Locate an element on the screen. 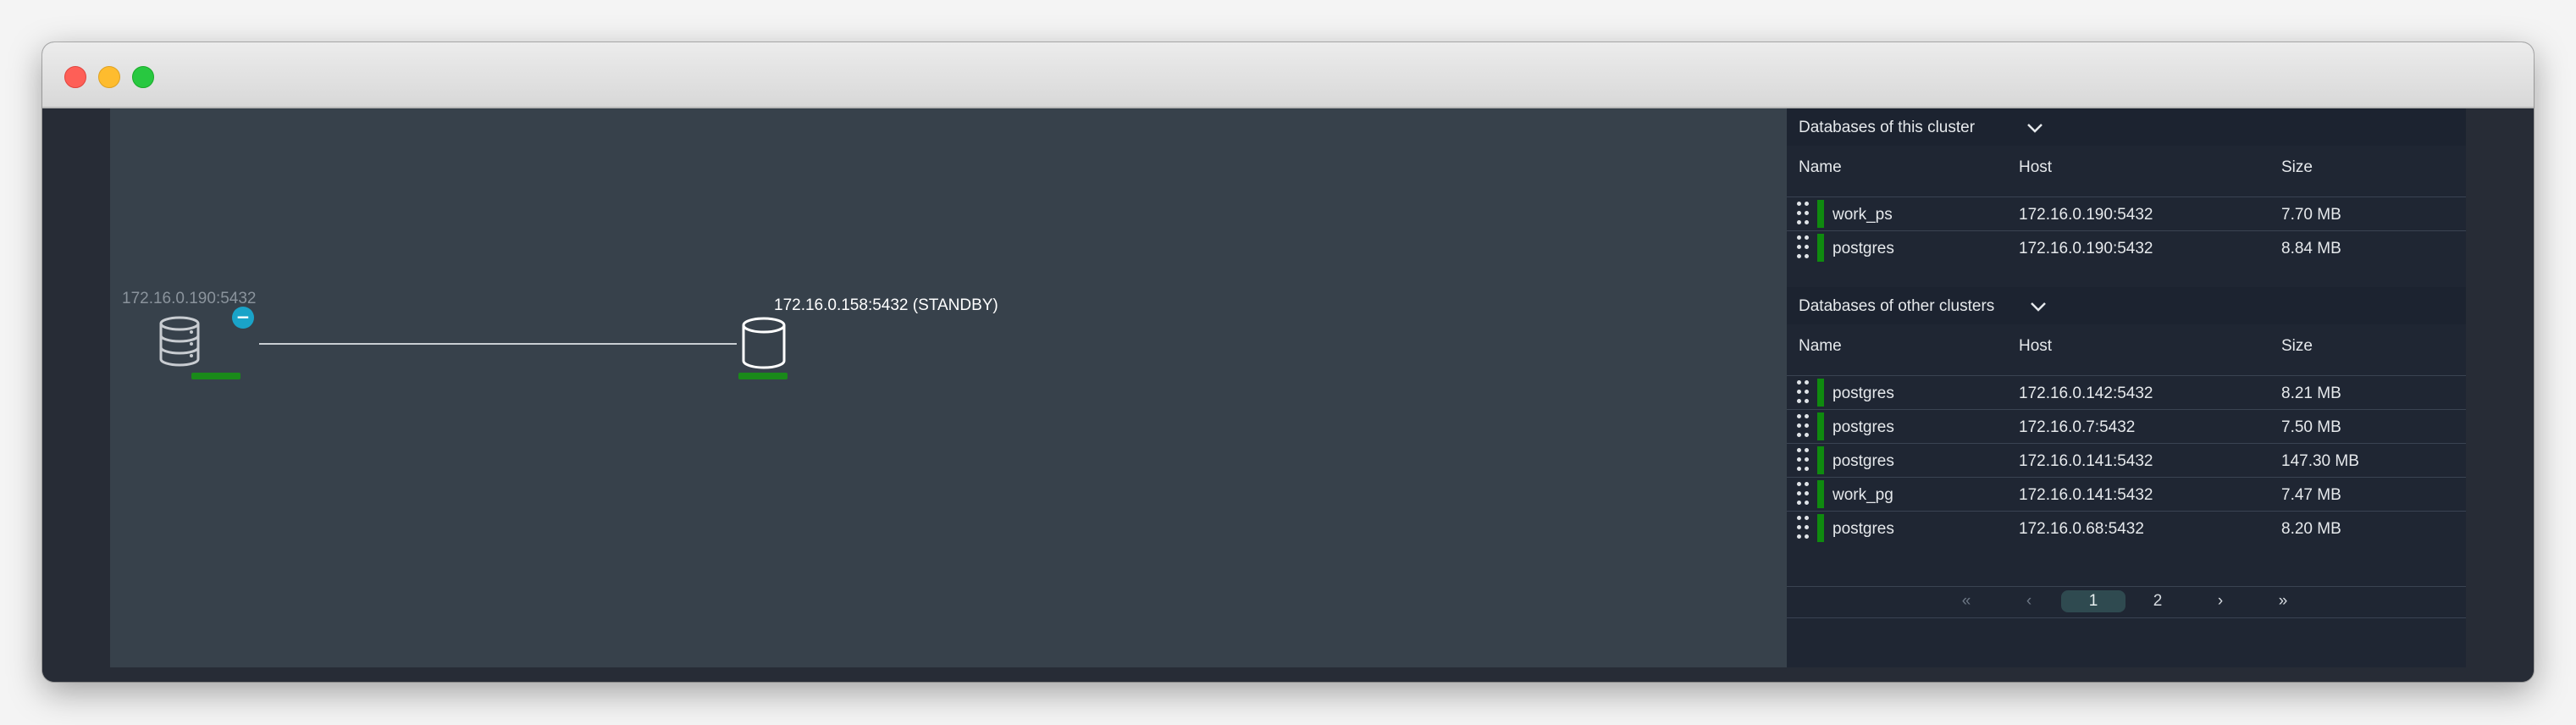  first-page-button: « is located at coordinates (1966, 601).